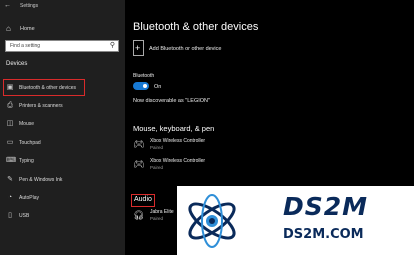  Describe the element at coordinates (62, 29) in the screenshot. I see `home-link: ⌂ Home` at that location.